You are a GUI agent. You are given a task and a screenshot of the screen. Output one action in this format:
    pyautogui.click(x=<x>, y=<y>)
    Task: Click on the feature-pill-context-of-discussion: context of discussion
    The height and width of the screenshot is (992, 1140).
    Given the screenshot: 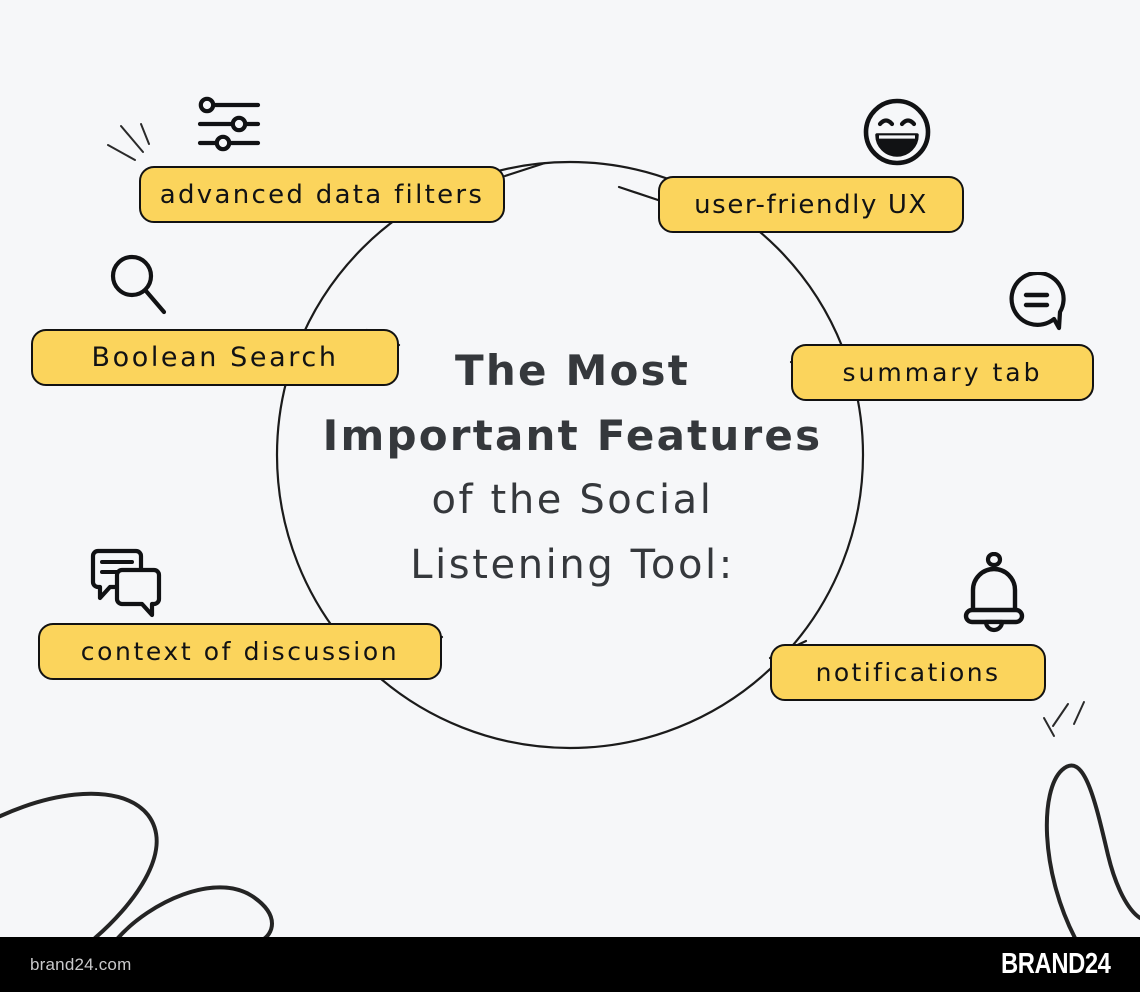 What is the action you would take?
    pyautogui.click(x=240, y=651)
    